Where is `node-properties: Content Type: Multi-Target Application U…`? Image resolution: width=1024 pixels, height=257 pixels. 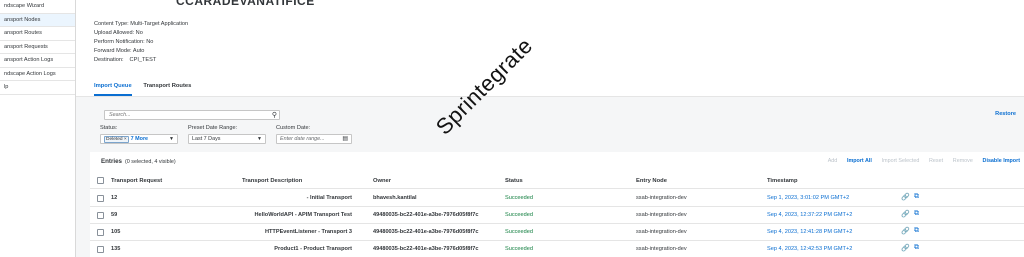
node-properties: Content Type: Multi-Target Application U… is located at coordinates (141, 42).